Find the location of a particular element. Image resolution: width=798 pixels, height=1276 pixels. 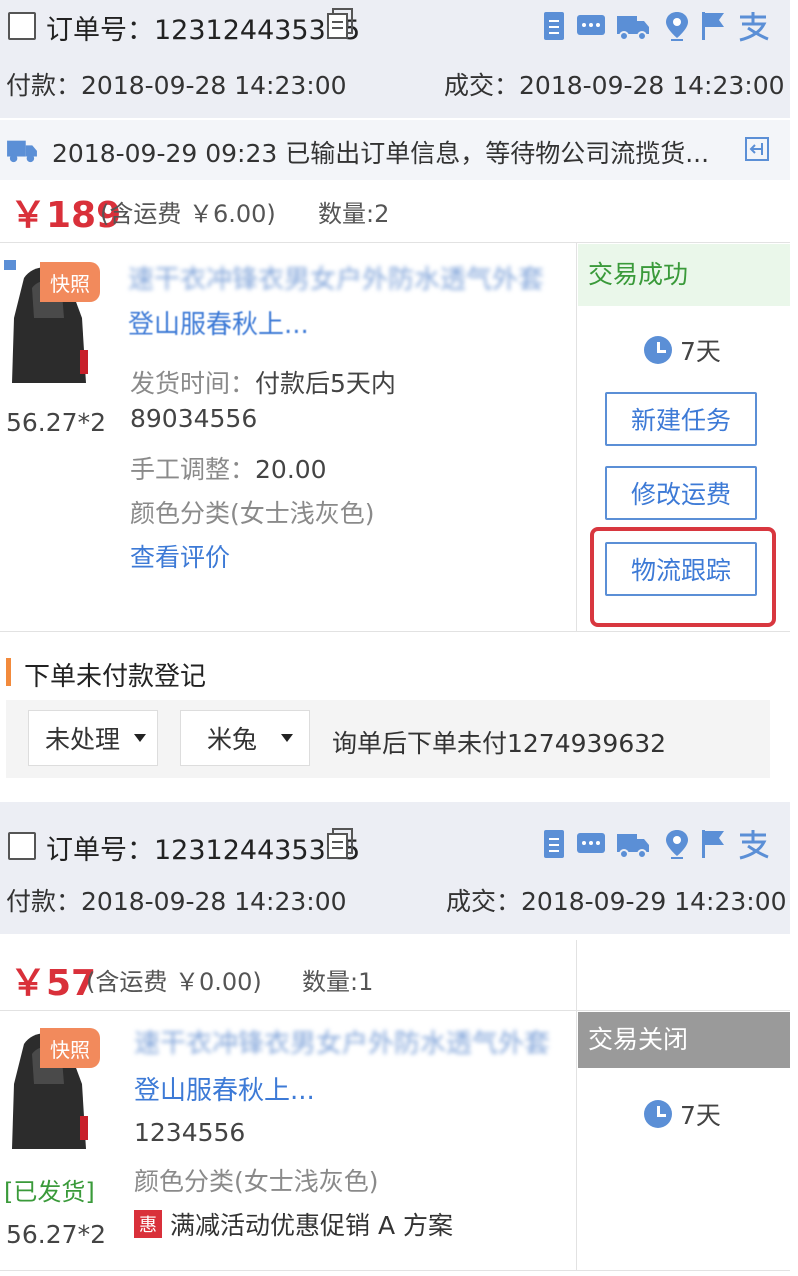

highlight-box is located at coordinates (683, 577).